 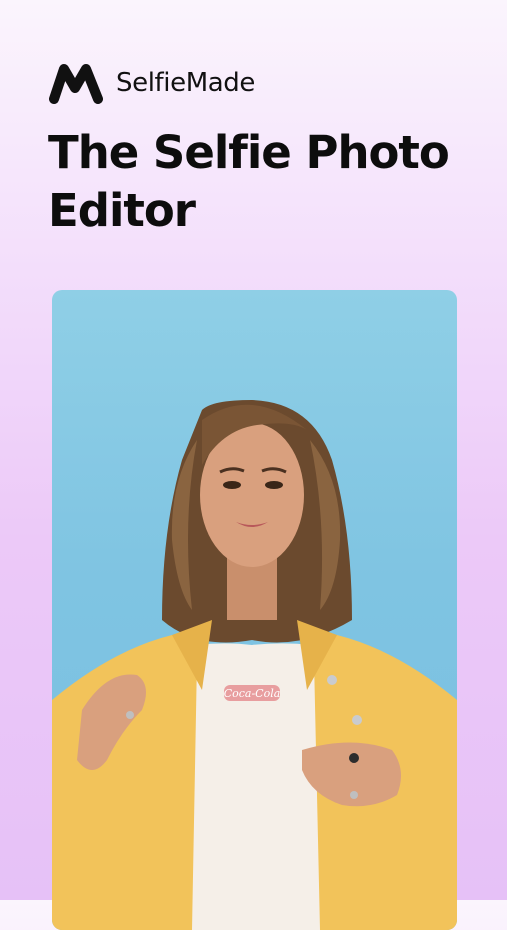 I want to click on page-title: The Selfie Photo Editor, so click(x=249, y=181).